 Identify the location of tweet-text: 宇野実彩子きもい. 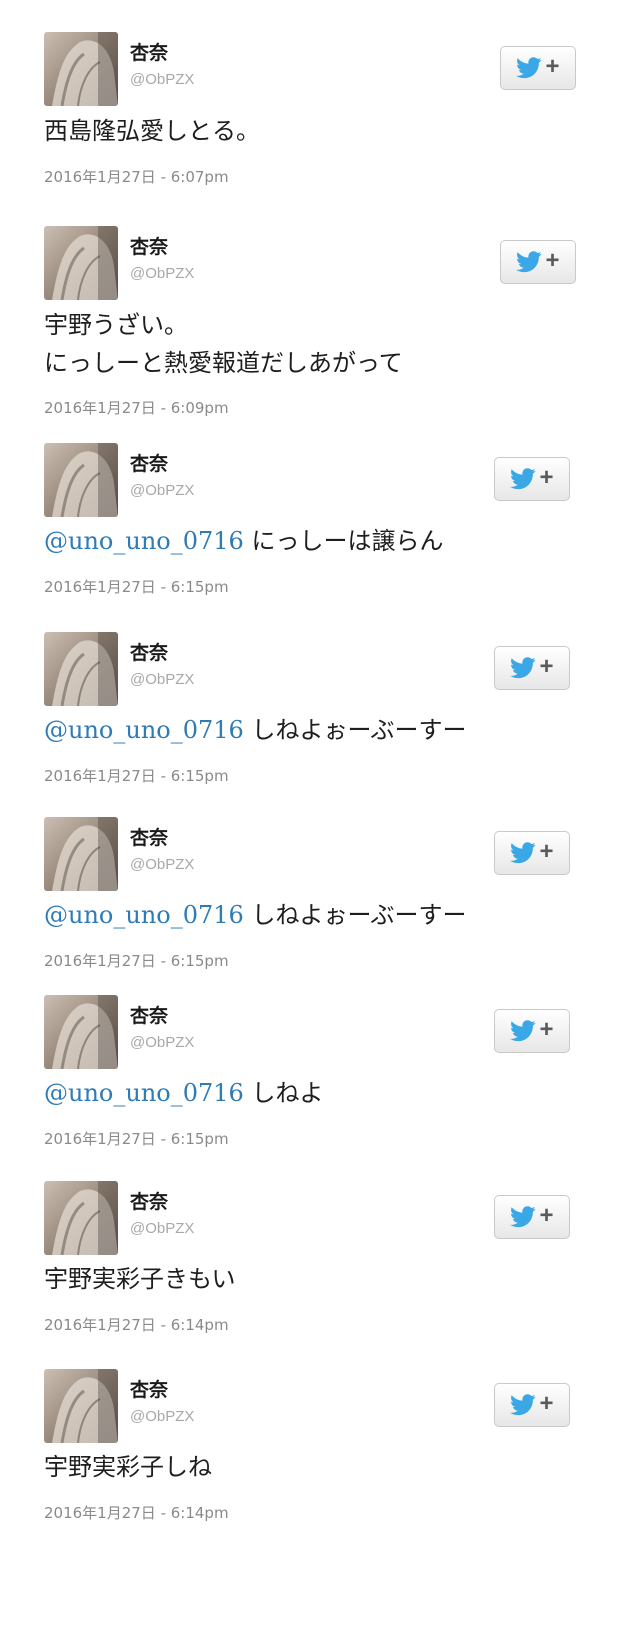
(140, 1279).